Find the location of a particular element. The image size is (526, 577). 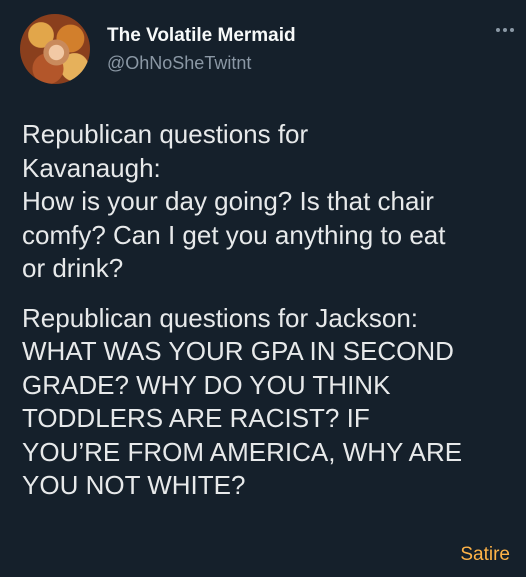

satire-label: Satire is located at coordinates (485, 554).